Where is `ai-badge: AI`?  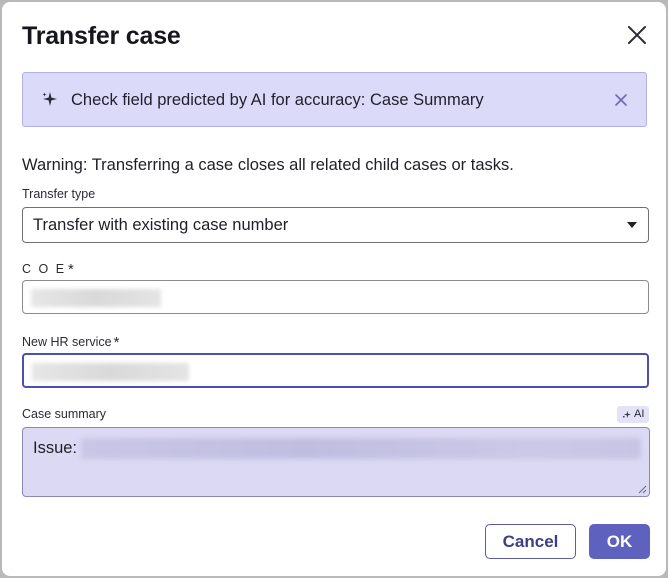
ai-badge: AI is located at coordinates (633, 414).